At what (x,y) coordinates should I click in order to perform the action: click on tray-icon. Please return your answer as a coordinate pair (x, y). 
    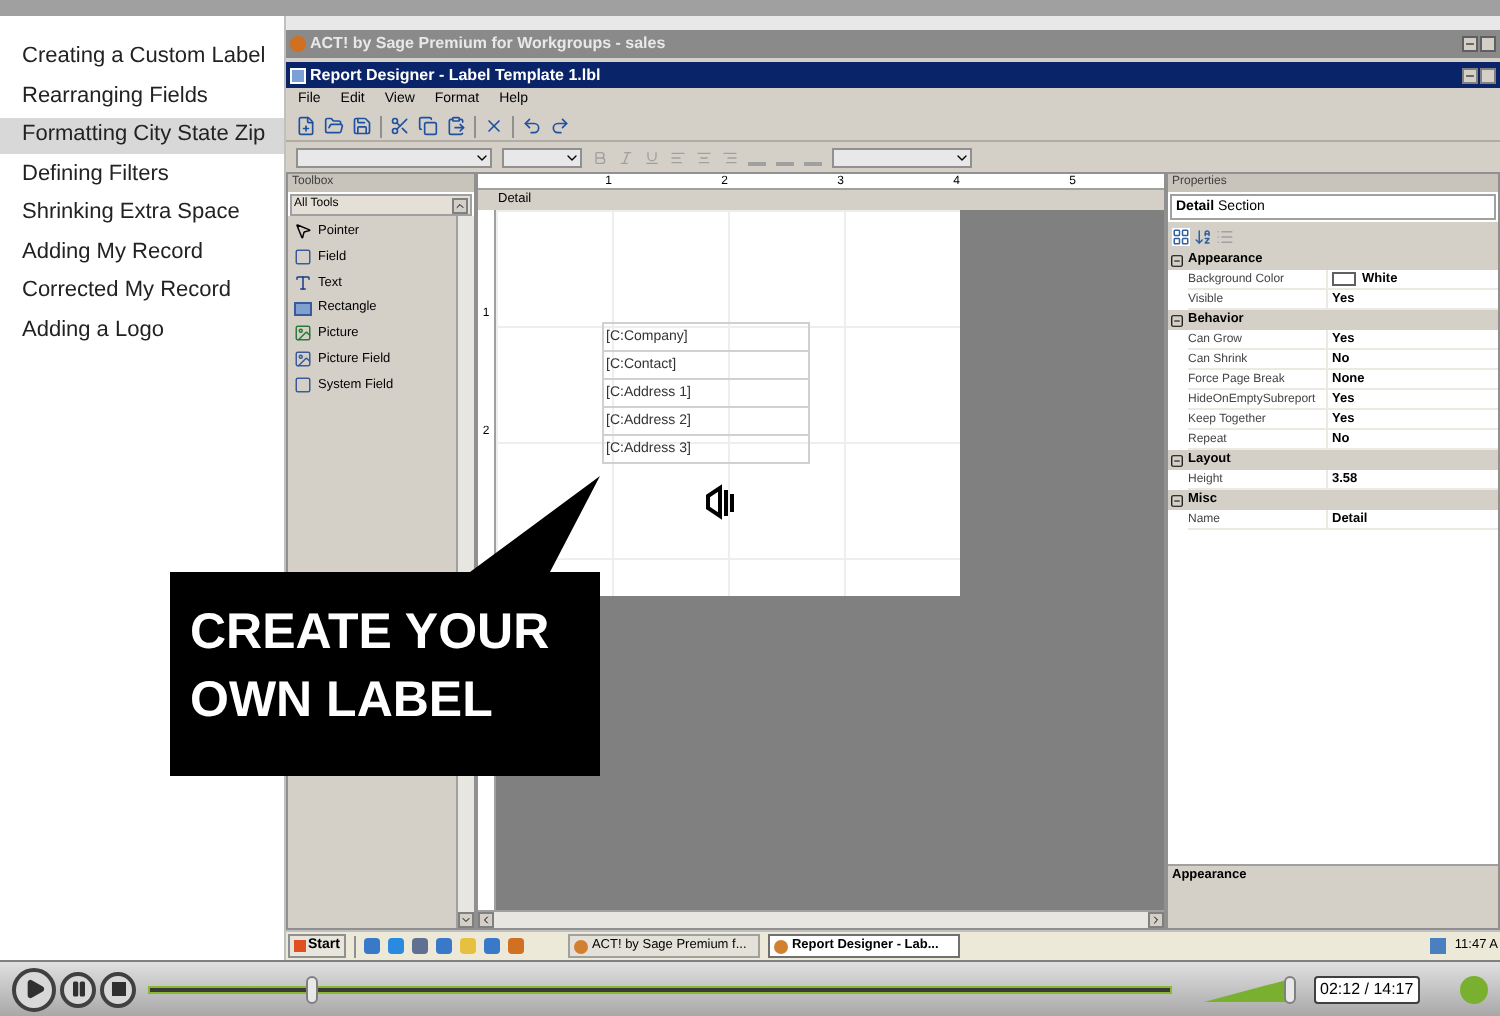
    Looking at the image, I should click on (1438, 946).